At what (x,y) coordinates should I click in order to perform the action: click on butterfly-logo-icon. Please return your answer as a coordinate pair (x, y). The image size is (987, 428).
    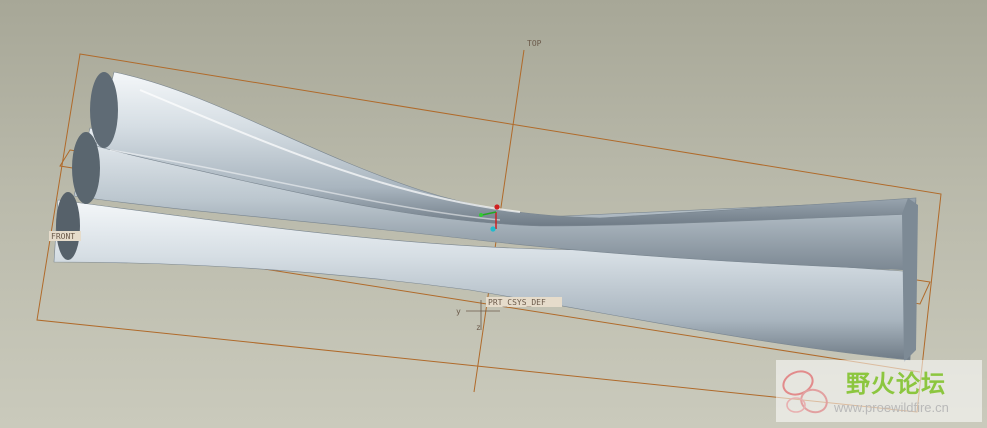
    Looking at the image, I should click on (805, 392).